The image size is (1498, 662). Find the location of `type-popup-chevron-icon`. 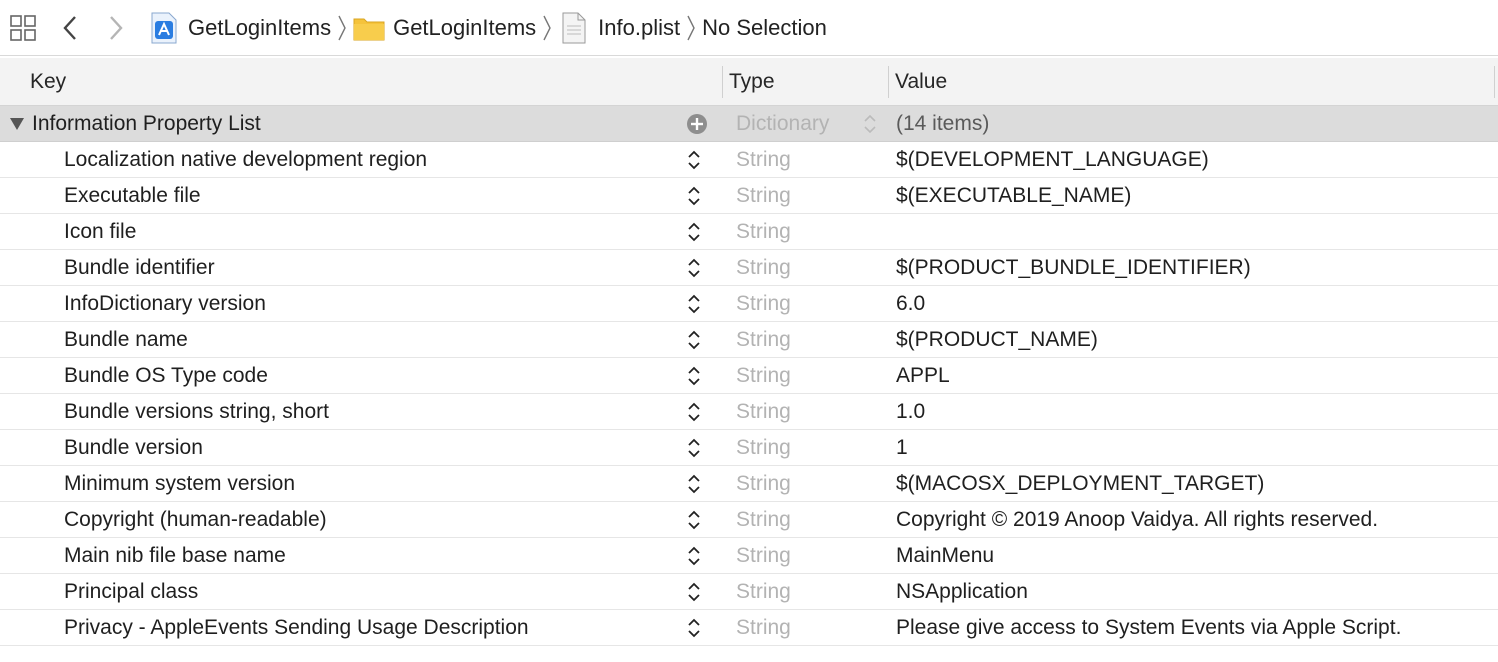

type-popup-chevron-icon is located at coordinates (871, 124).